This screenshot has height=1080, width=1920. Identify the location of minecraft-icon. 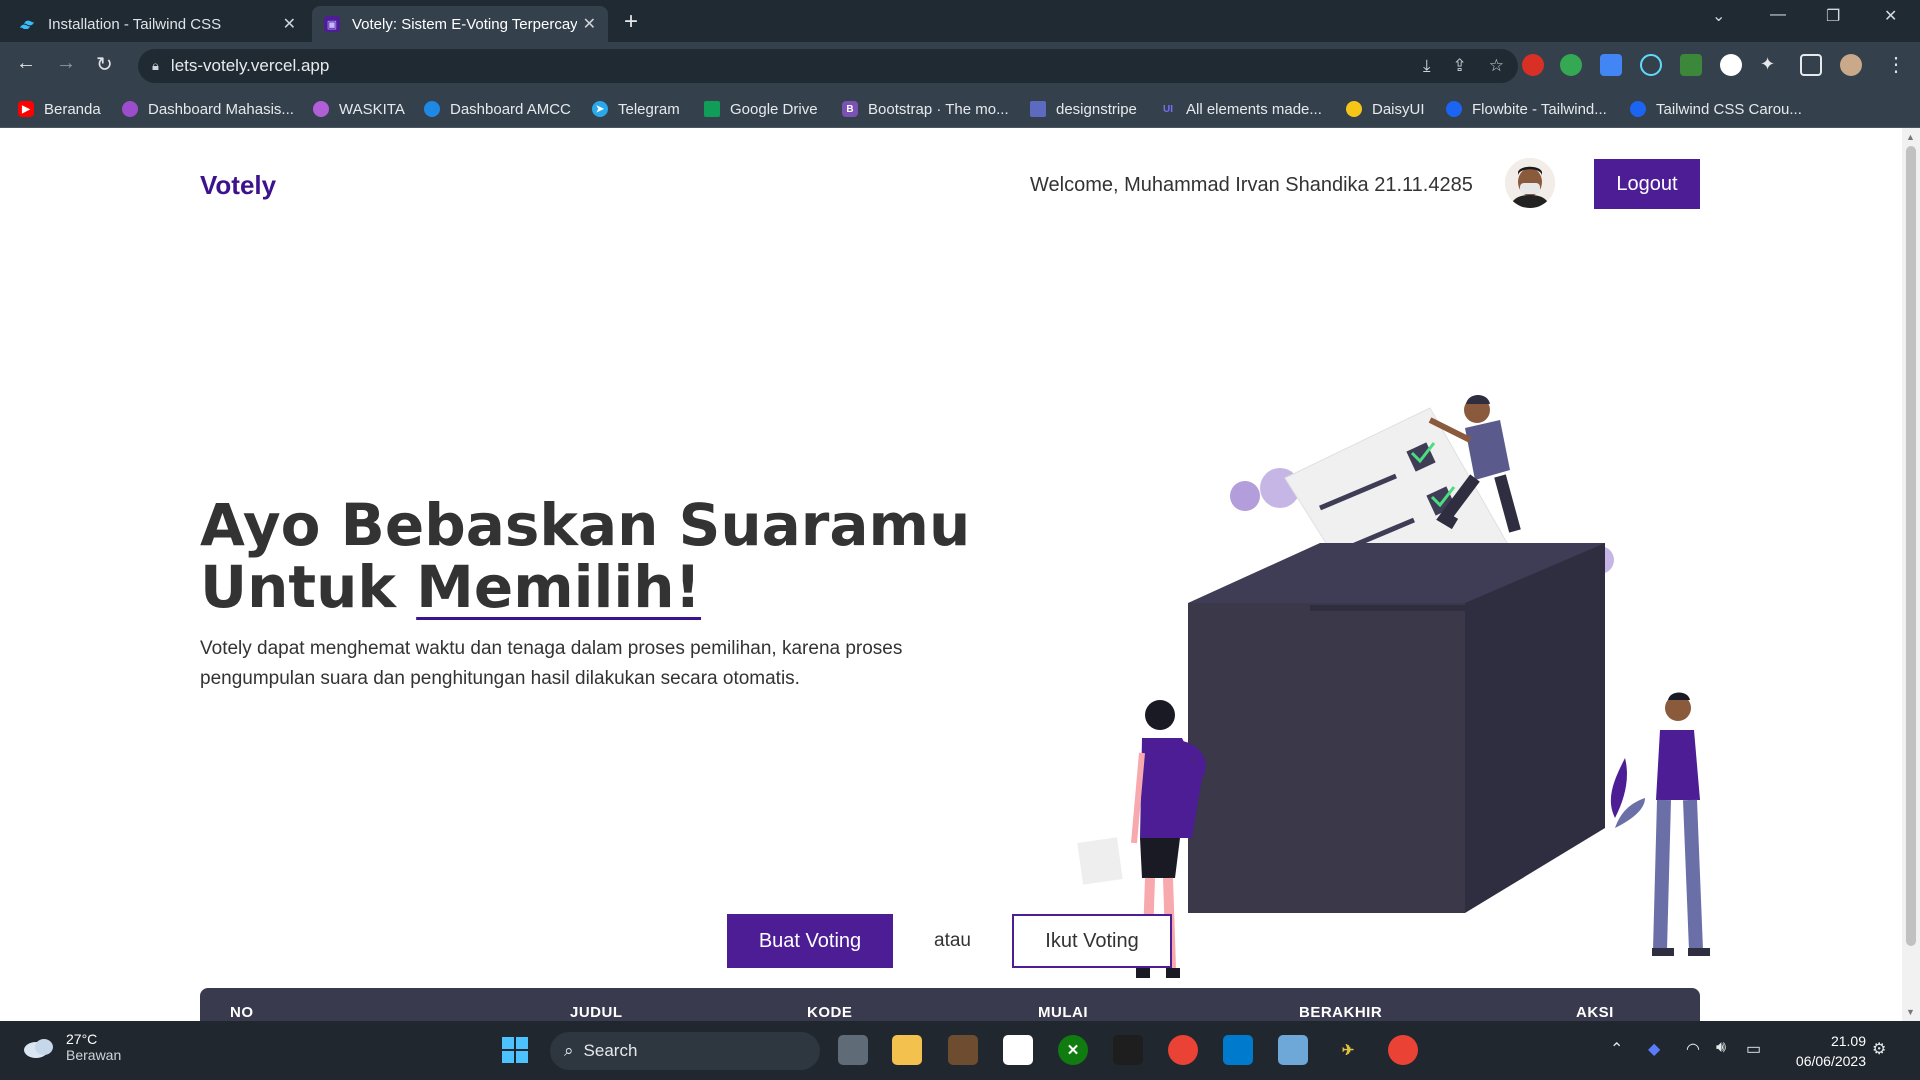
(963, 1050).